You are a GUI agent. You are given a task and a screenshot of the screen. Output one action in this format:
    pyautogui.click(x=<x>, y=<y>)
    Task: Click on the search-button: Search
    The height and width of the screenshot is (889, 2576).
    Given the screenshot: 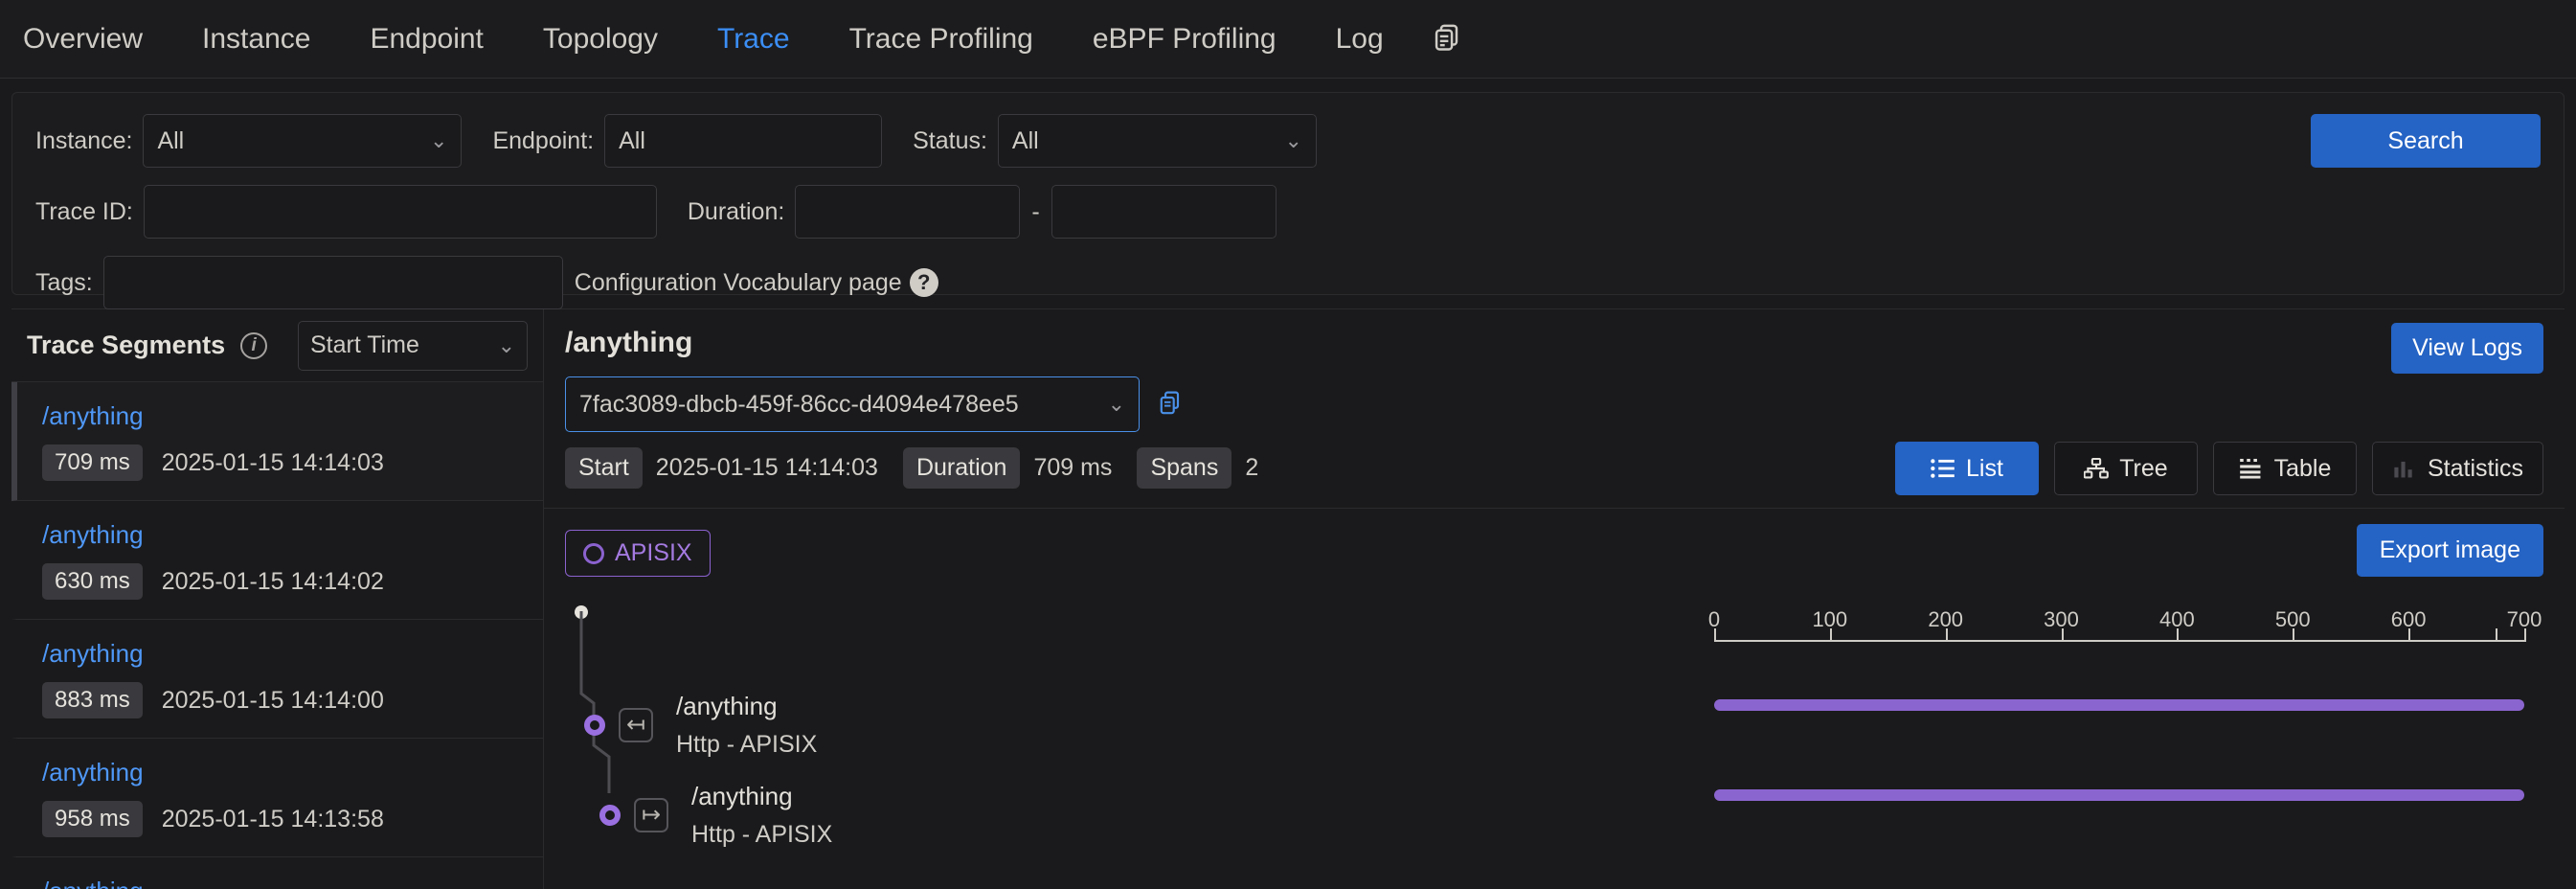 What is the action you would take?
    pyautogui.click(x=2426, y=141)
    